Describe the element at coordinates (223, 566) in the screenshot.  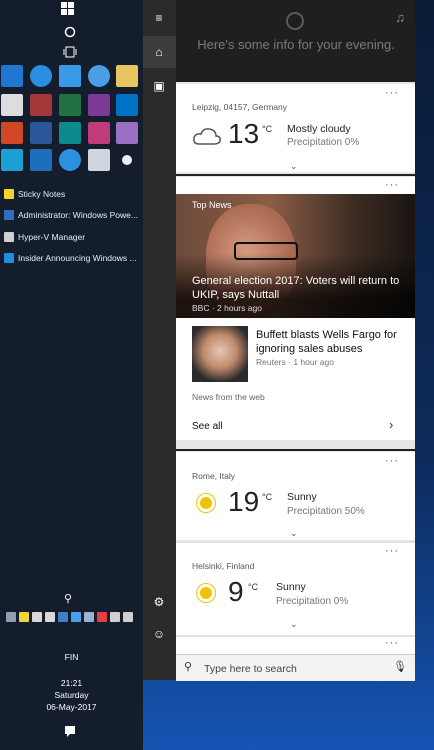
I see `weather-location: Helsinki, Finland` at that location.